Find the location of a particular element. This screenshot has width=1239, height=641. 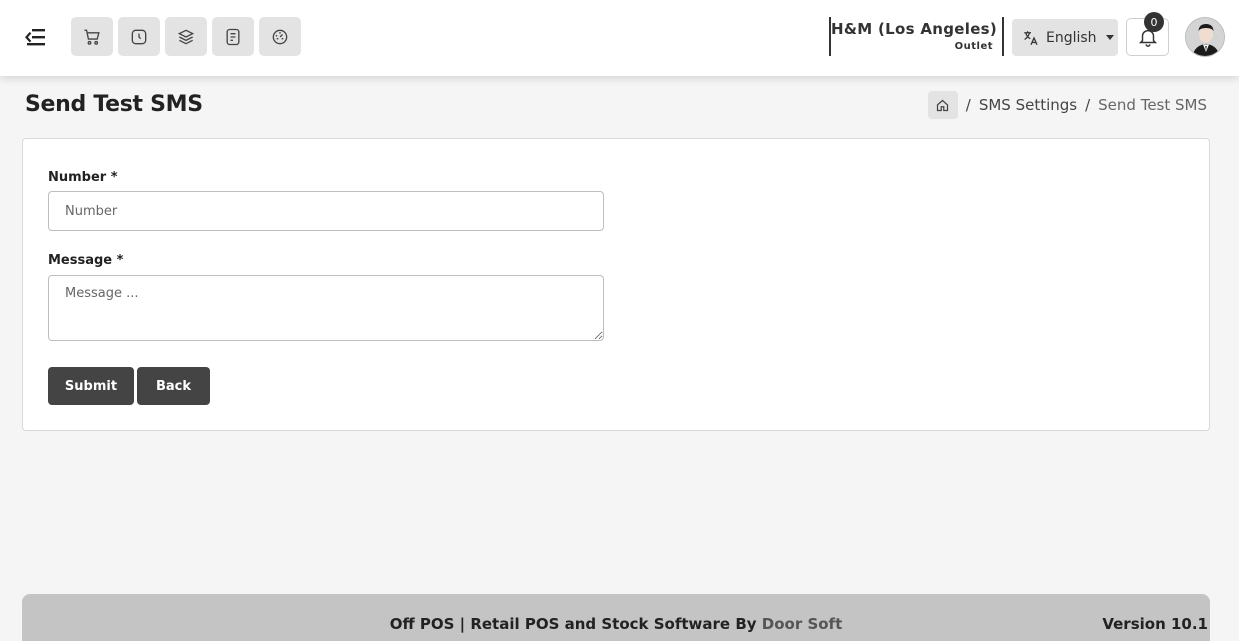

number-label: Number * is located at coordinates (83, 177).